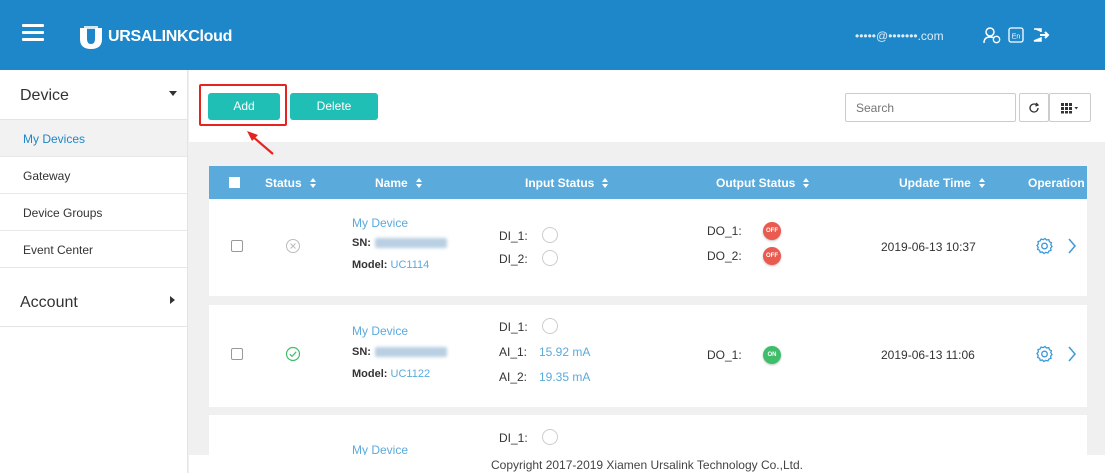  What do you see at coordinates (49, 302) in the screenshot?
I see `sidebar-section-label: Account` at bounding box center [49, 302].